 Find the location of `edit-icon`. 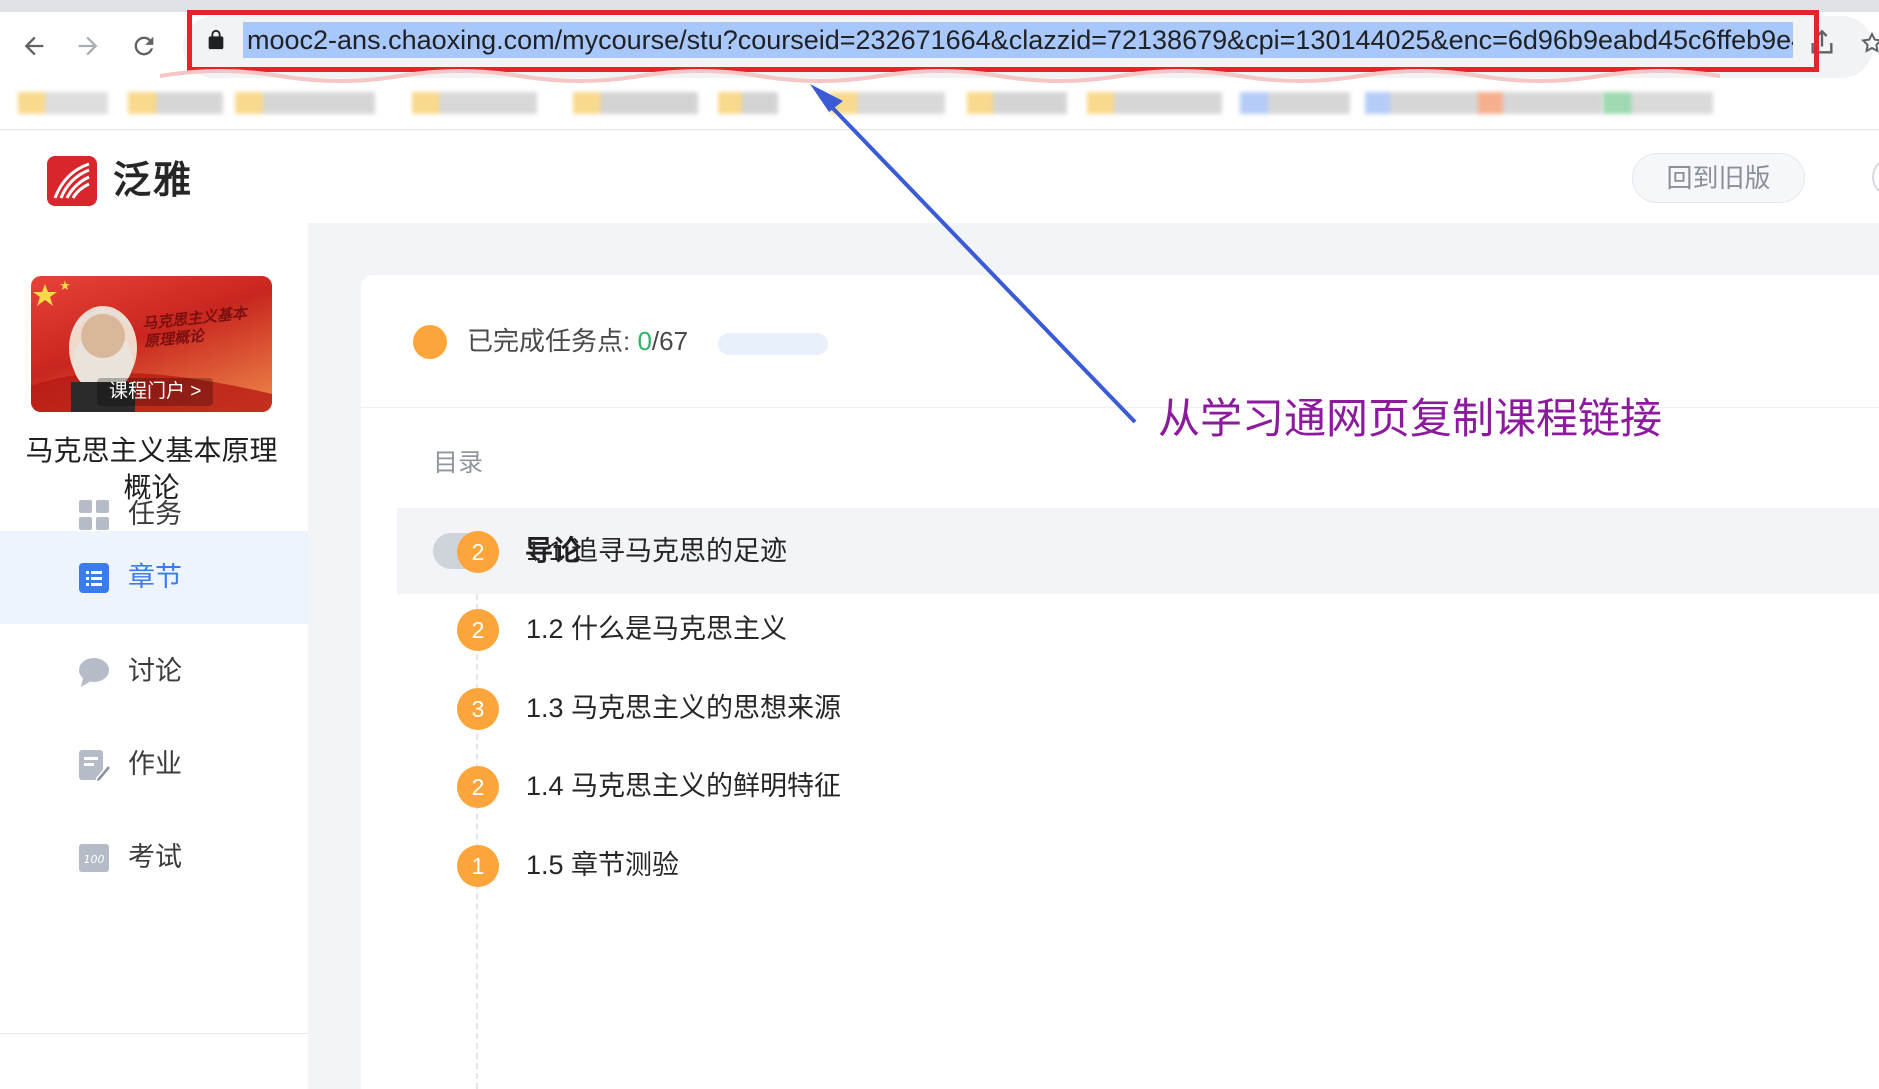

edit-icon is located at coordinates (95, 766).